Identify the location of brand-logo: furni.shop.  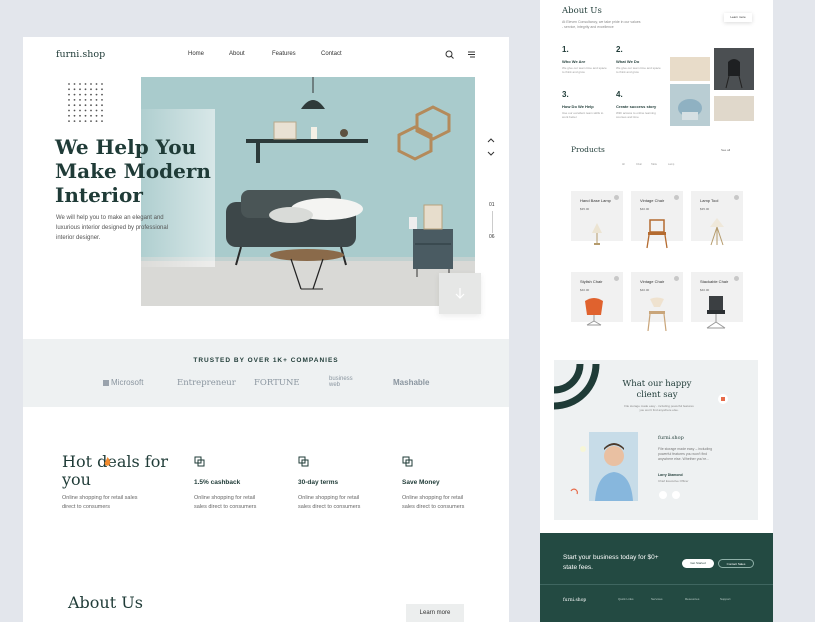
(80, 54).